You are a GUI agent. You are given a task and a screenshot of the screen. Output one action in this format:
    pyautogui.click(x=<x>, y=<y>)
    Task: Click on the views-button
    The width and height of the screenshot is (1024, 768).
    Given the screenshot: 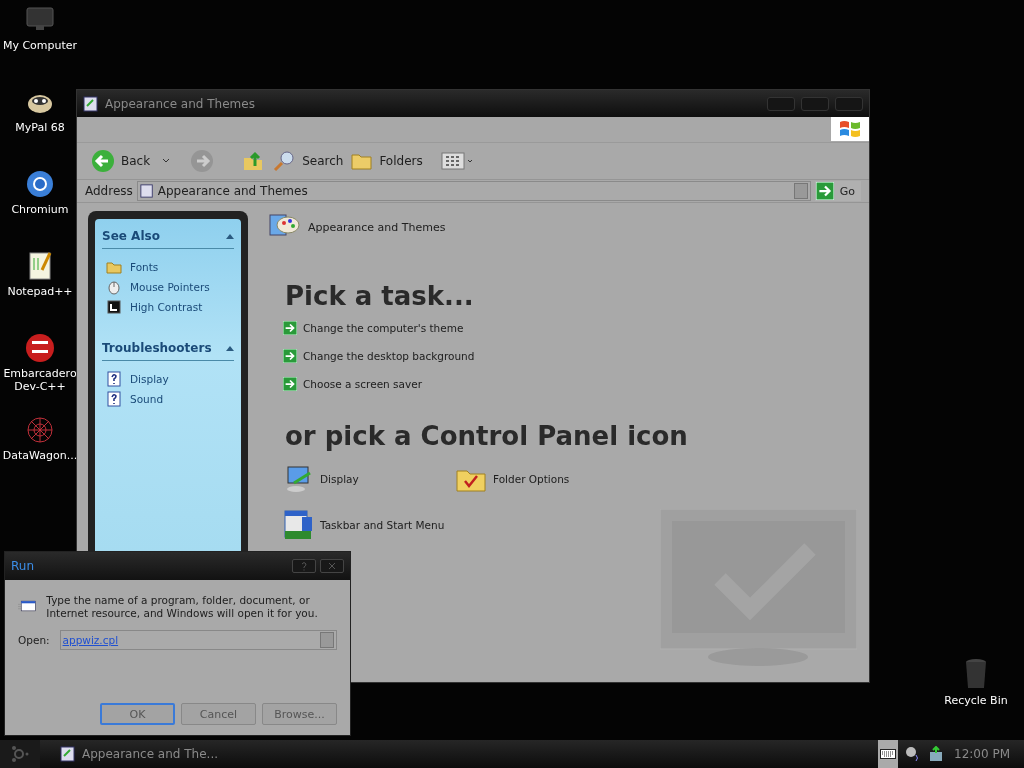 What is the action you would take?
    pyautogui.click(x=456, y=161)
    